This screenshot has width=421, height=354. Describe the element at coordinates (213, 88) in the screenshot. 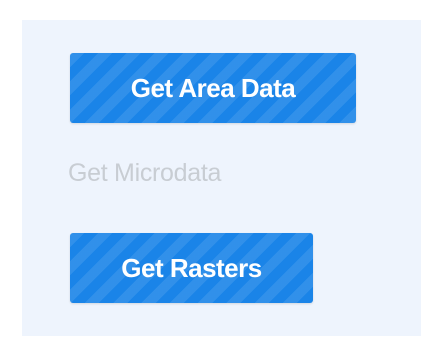

I see `get-area-data-button: Get Area Data` at that location.